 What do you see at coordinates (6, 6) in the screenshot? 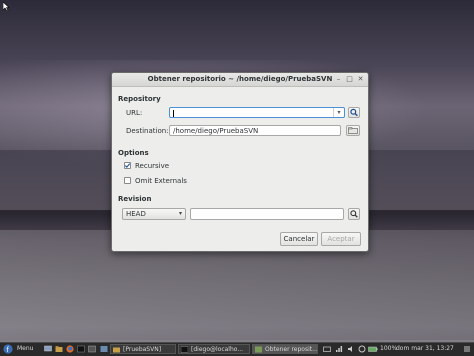
I see `mouse-pointer-icon` at bounding box center [6, 6].